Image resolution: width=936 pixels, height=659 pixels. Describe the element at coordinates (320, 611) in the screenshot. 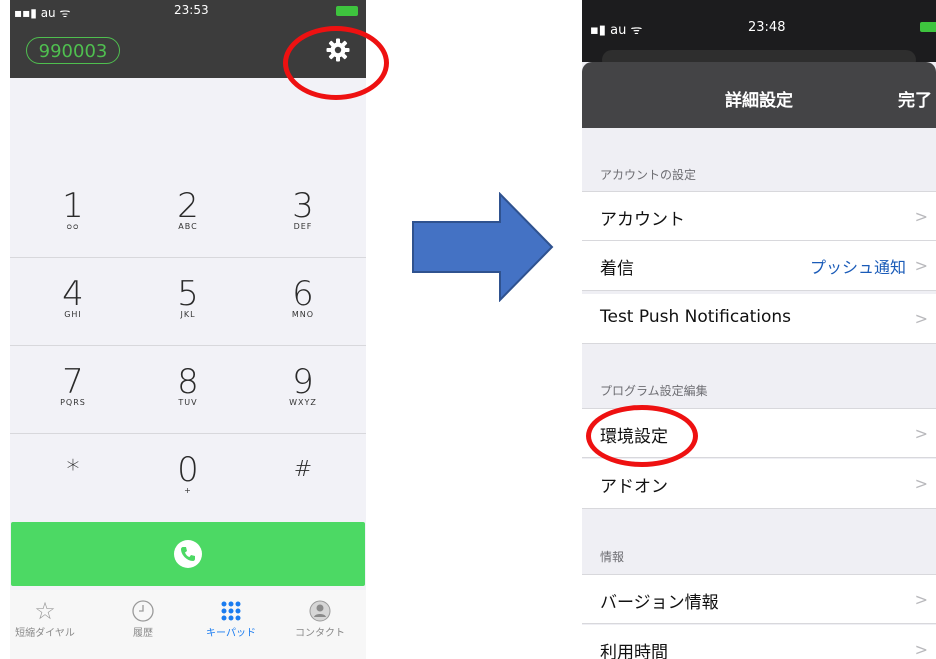

I see `contact-icon` at that location.